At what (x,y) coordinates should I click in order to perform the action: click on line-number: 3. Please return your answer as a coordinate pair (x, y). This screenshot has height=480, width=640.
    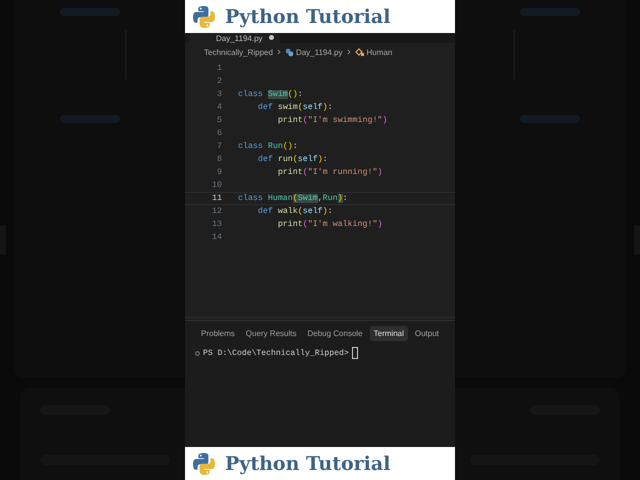
    Looking at the image, I should click on (219, 94).